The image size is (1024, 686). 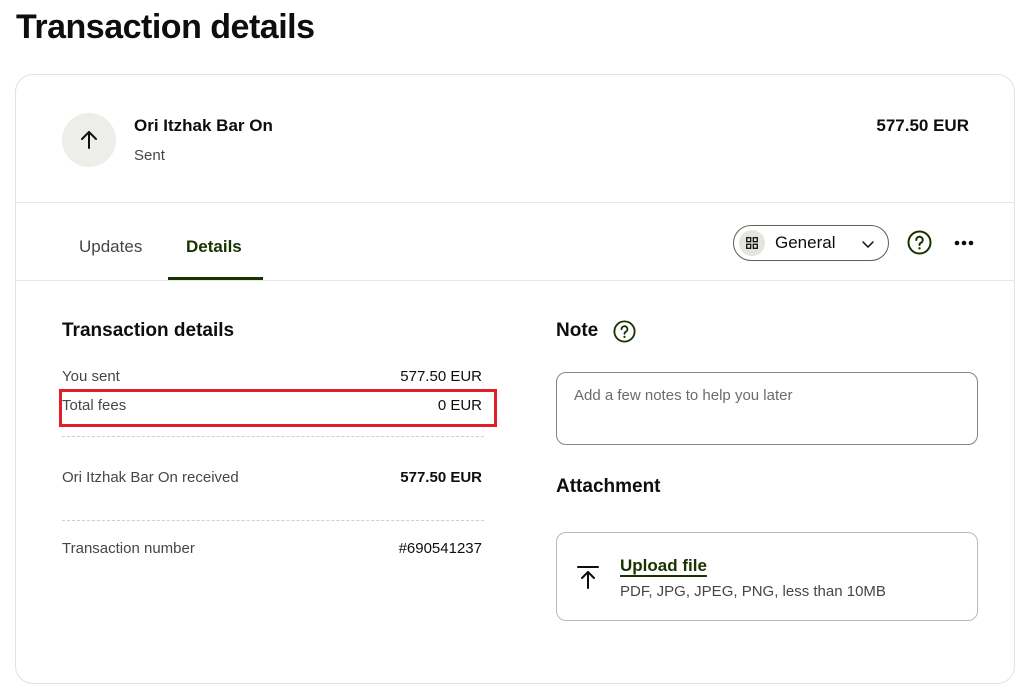 I want to click on category-select: General, so click(x=811, y=243).